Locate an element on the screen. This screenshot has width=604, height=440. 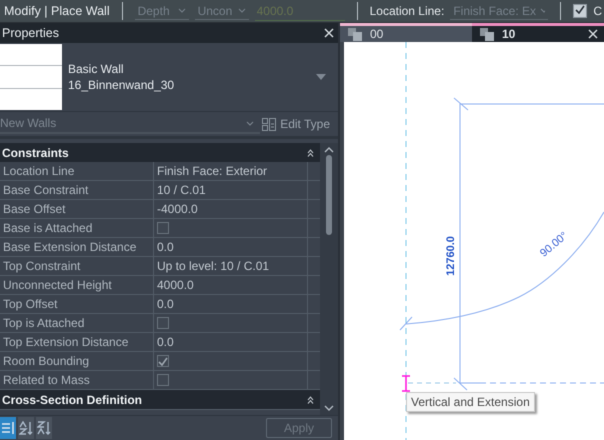
grouped-list-icon is located at coordinates (8, 428).